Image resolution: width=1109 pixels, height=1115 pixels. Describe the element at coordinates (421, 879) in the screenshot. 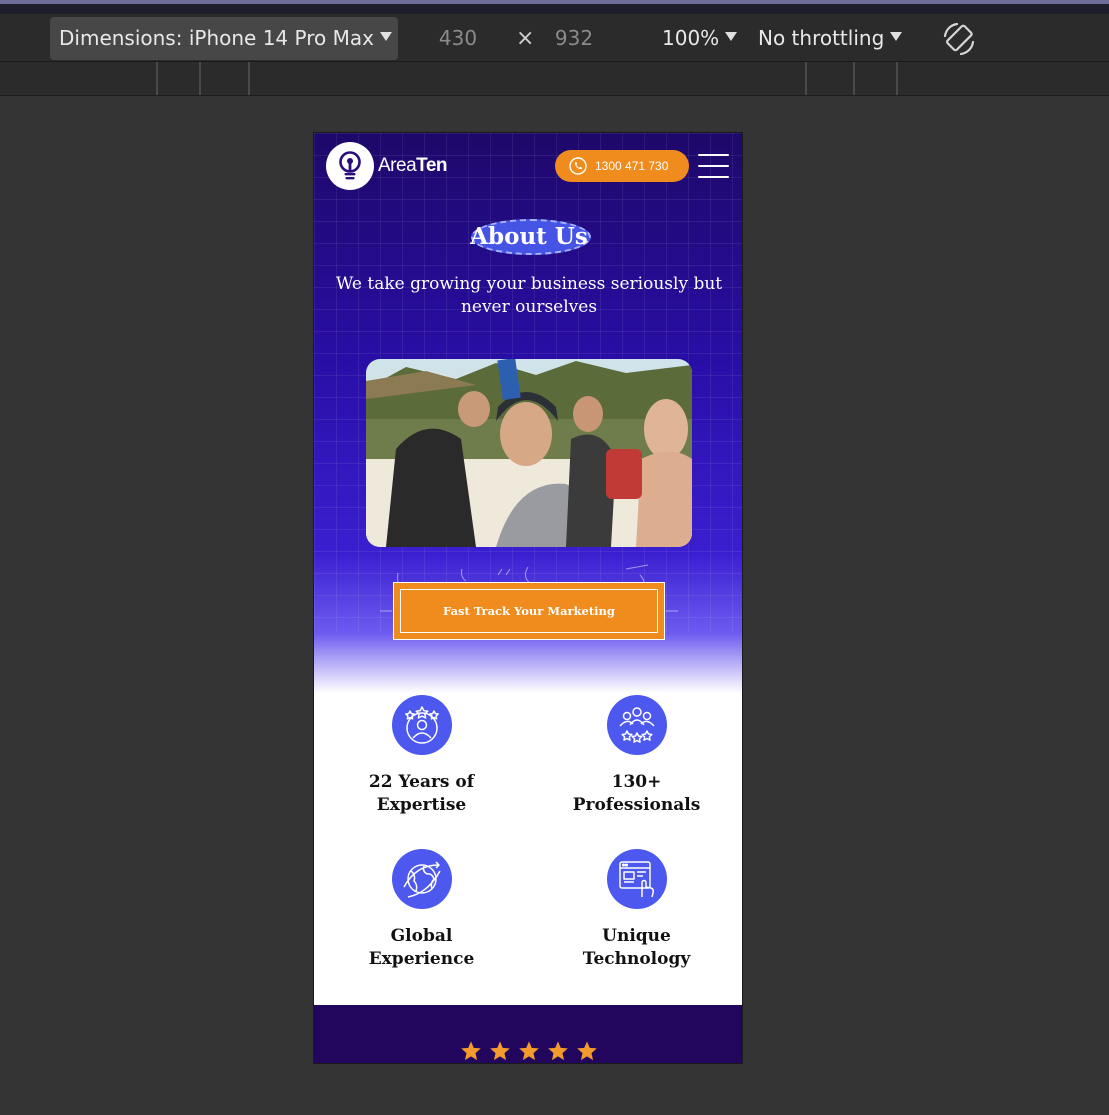

I see `globe-icon` at that location.